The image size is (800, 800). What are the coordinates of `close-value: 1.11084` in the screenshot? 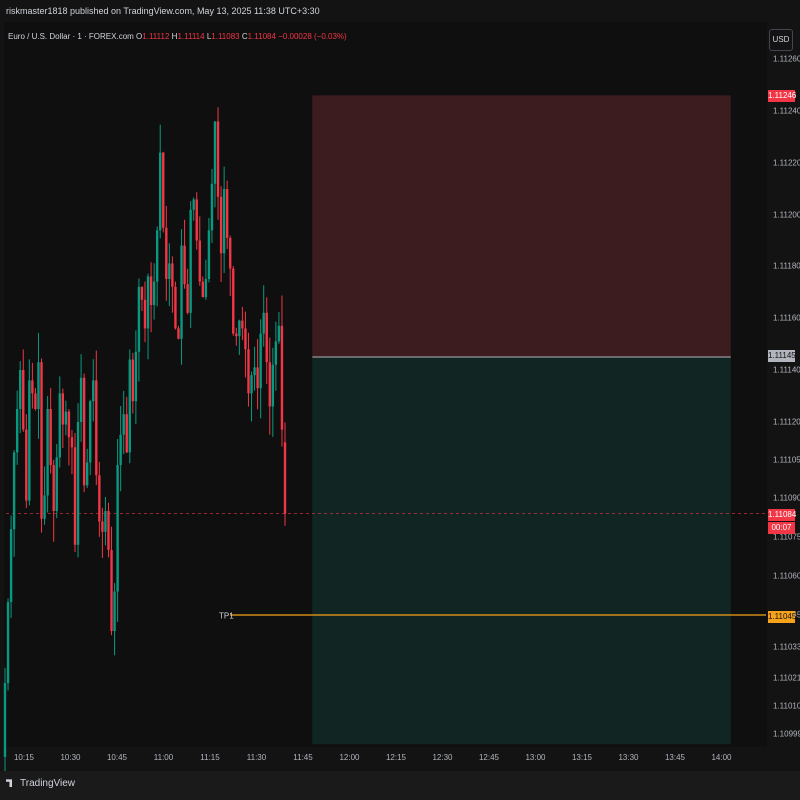 It's located at (261, 36).